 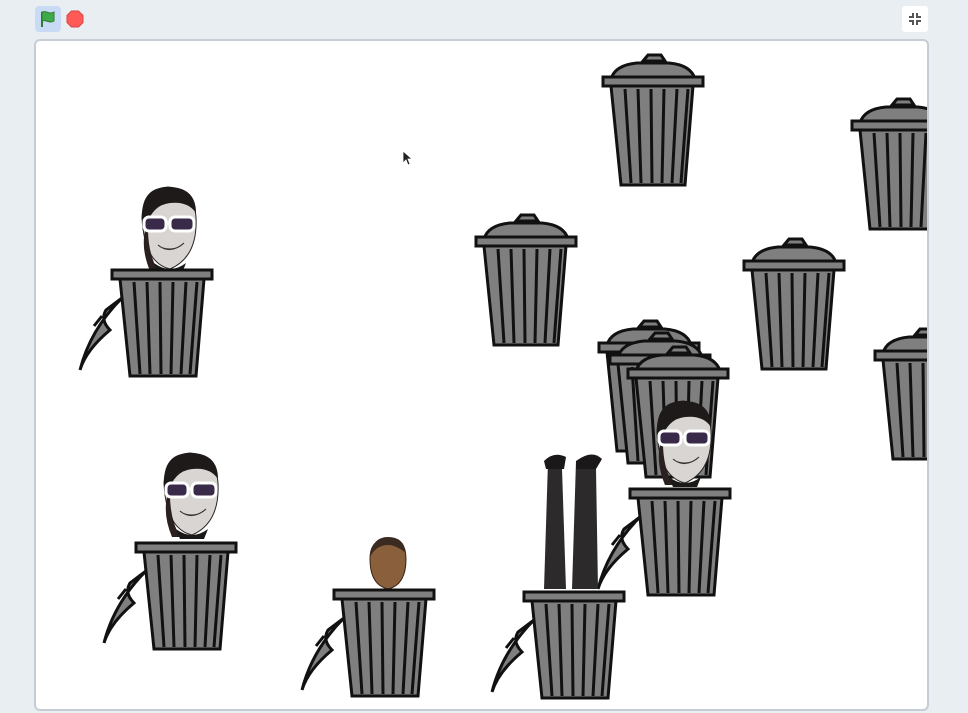 What do you see at coordinates (388, 563) in the screenshot?
I see `plain-head` at bounding box center [388, 563].